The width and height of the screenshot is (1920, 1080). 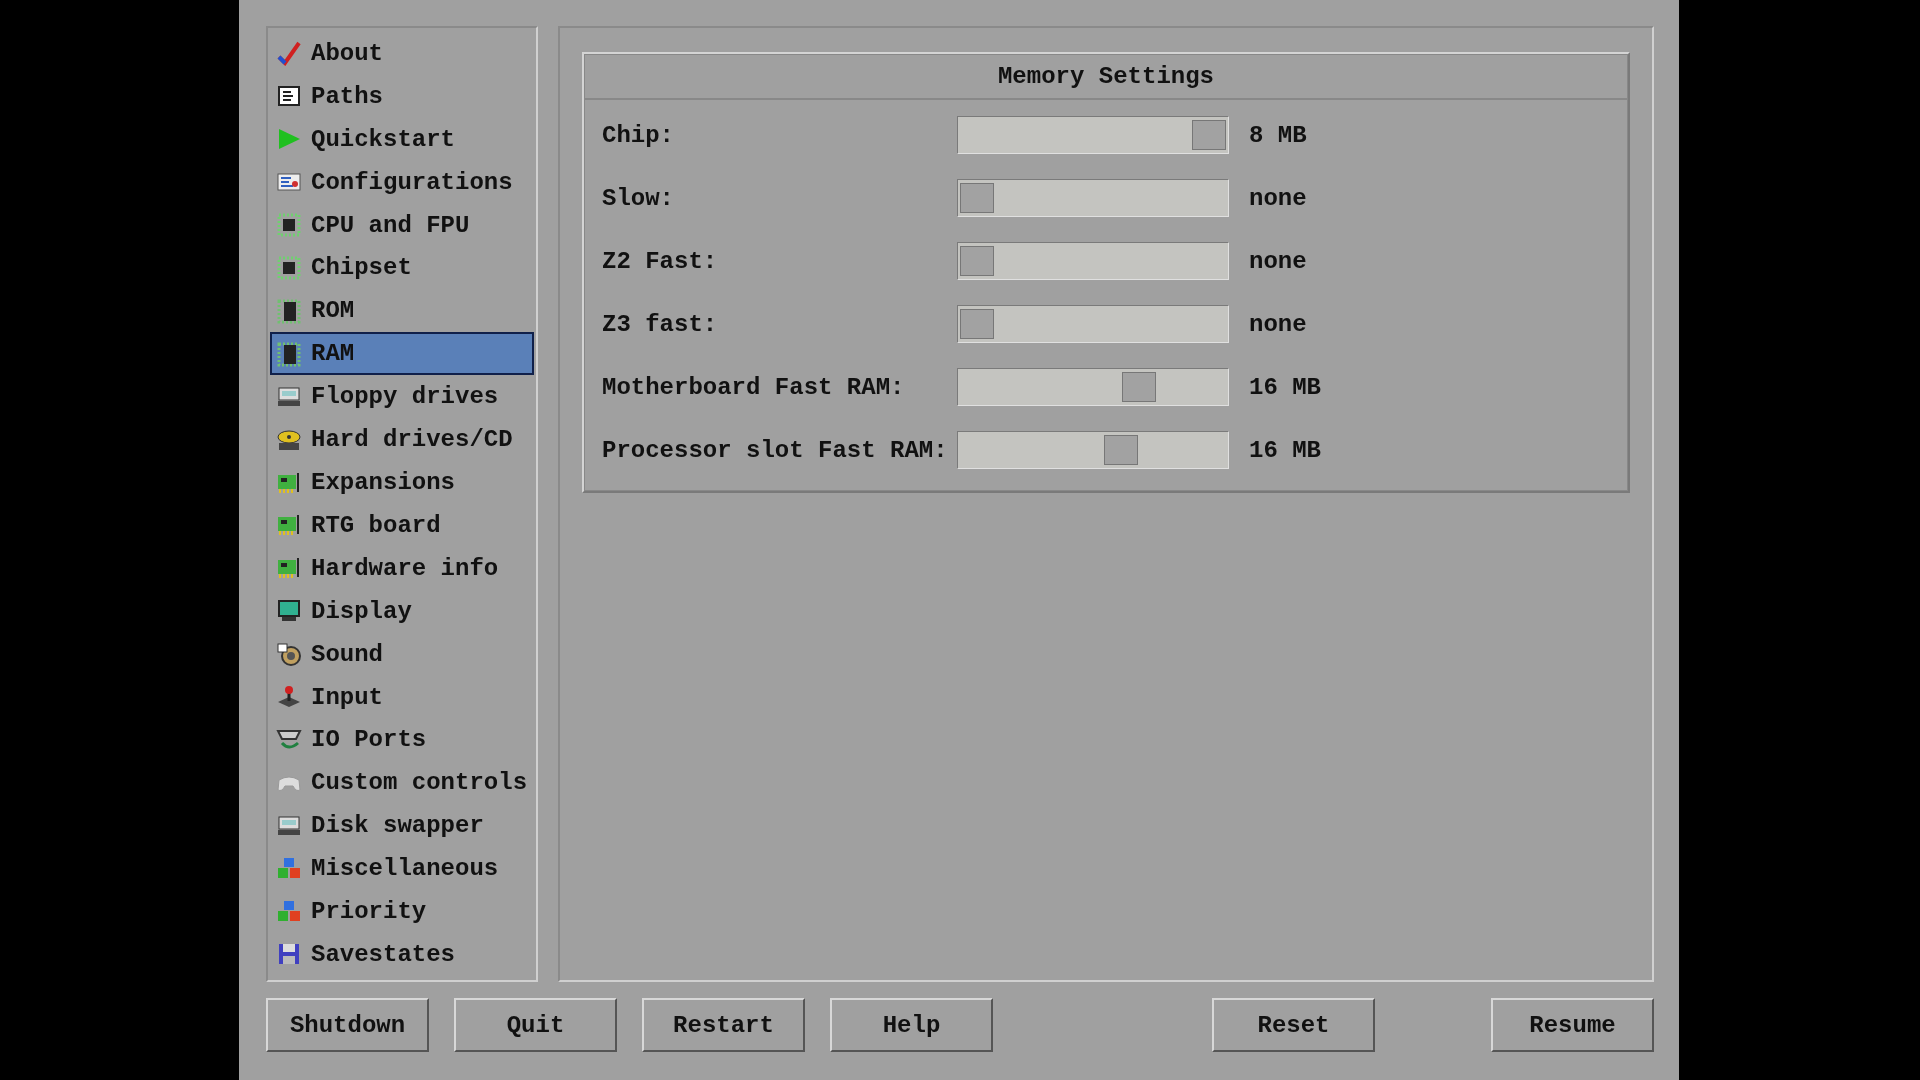 I want to click on sidebar-item: Priority, so click(x=402, y=912).